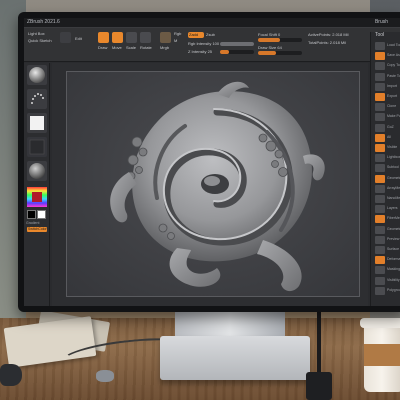  What do you see at coordinates (131, 37) in the screenshot?
I see `scale-button` at bounding box center [131, 37].